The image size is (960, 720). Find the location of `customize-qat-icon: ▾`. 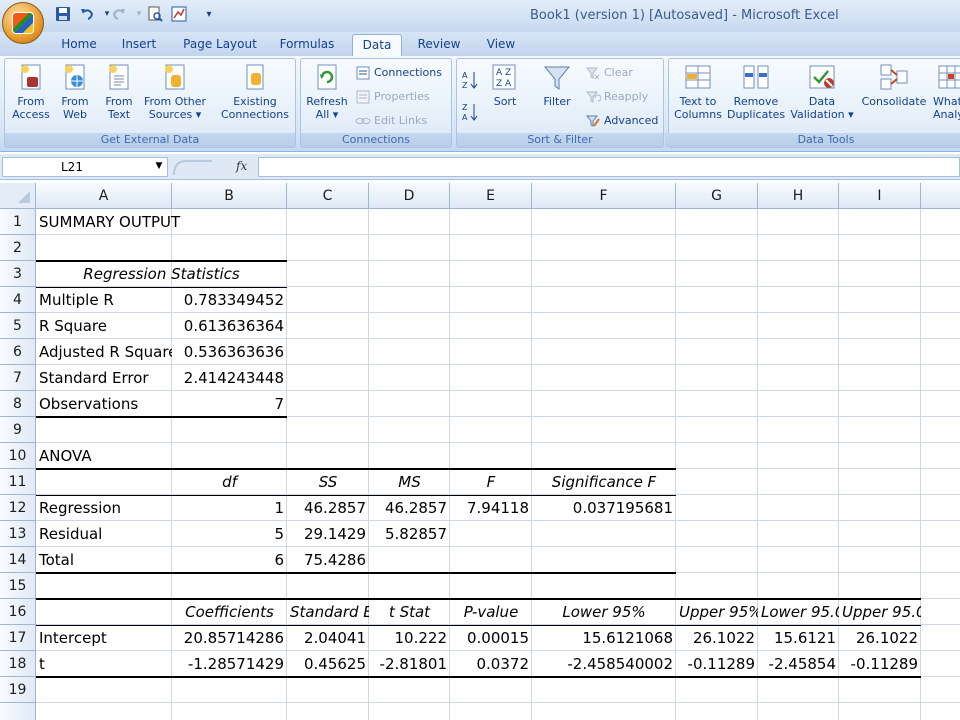

customize-qat-icon: ▾ is located at coordinates (209, 14).